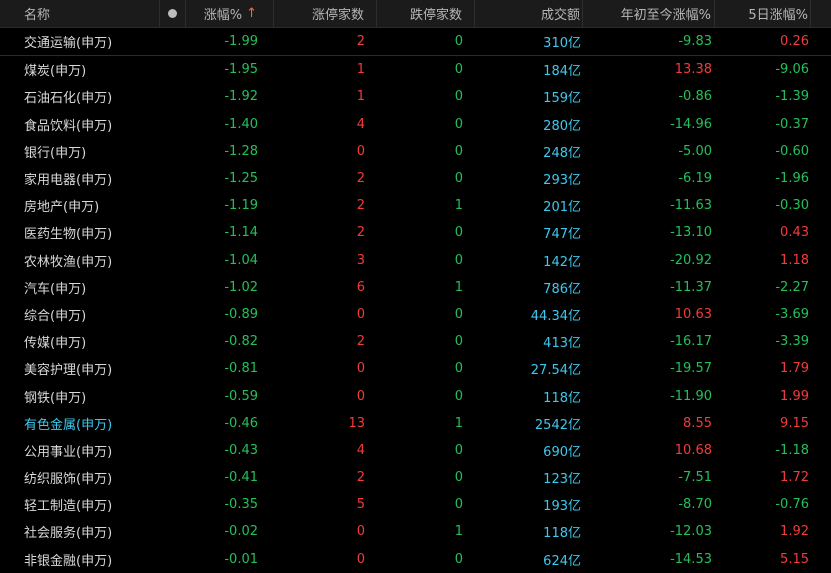 The width and height of the screenshot is (831, 573). Describe the element at coordinates (55, 316) in the screenshot. I see `sector-name: 综合(申万)` at that location.